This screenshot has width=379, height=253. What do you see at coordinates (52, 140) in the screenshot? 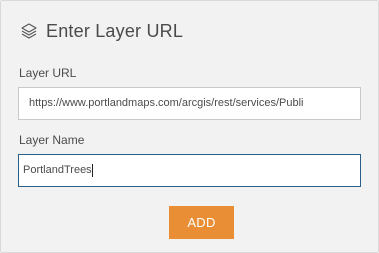
I see `layer-name-label: Layer Name` at bounding box center [52, 140].